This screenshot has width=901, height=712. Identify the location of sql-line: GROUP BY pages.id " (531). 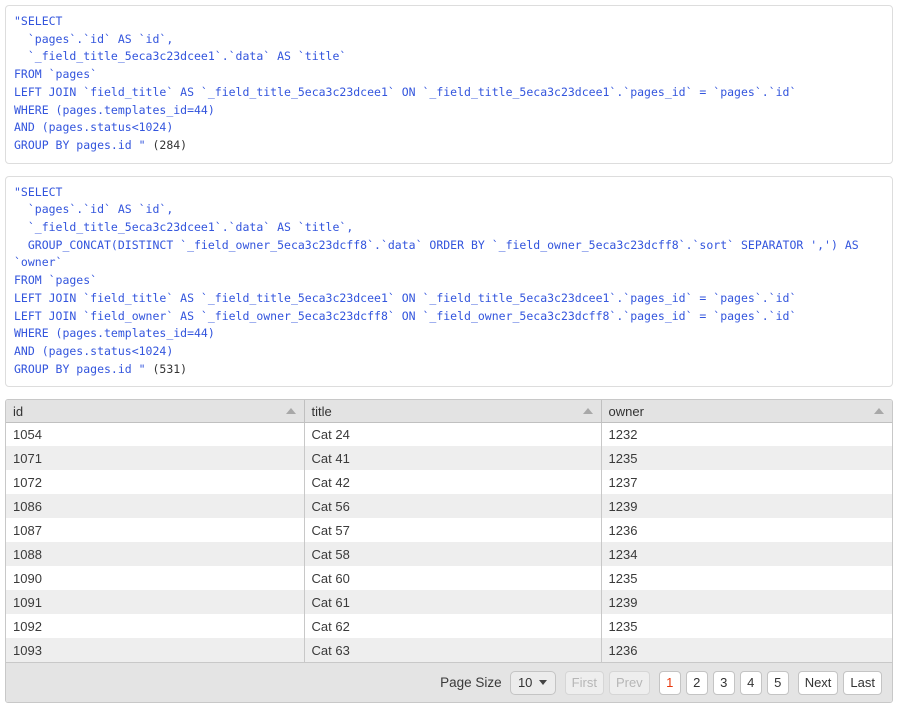
(101, 368).